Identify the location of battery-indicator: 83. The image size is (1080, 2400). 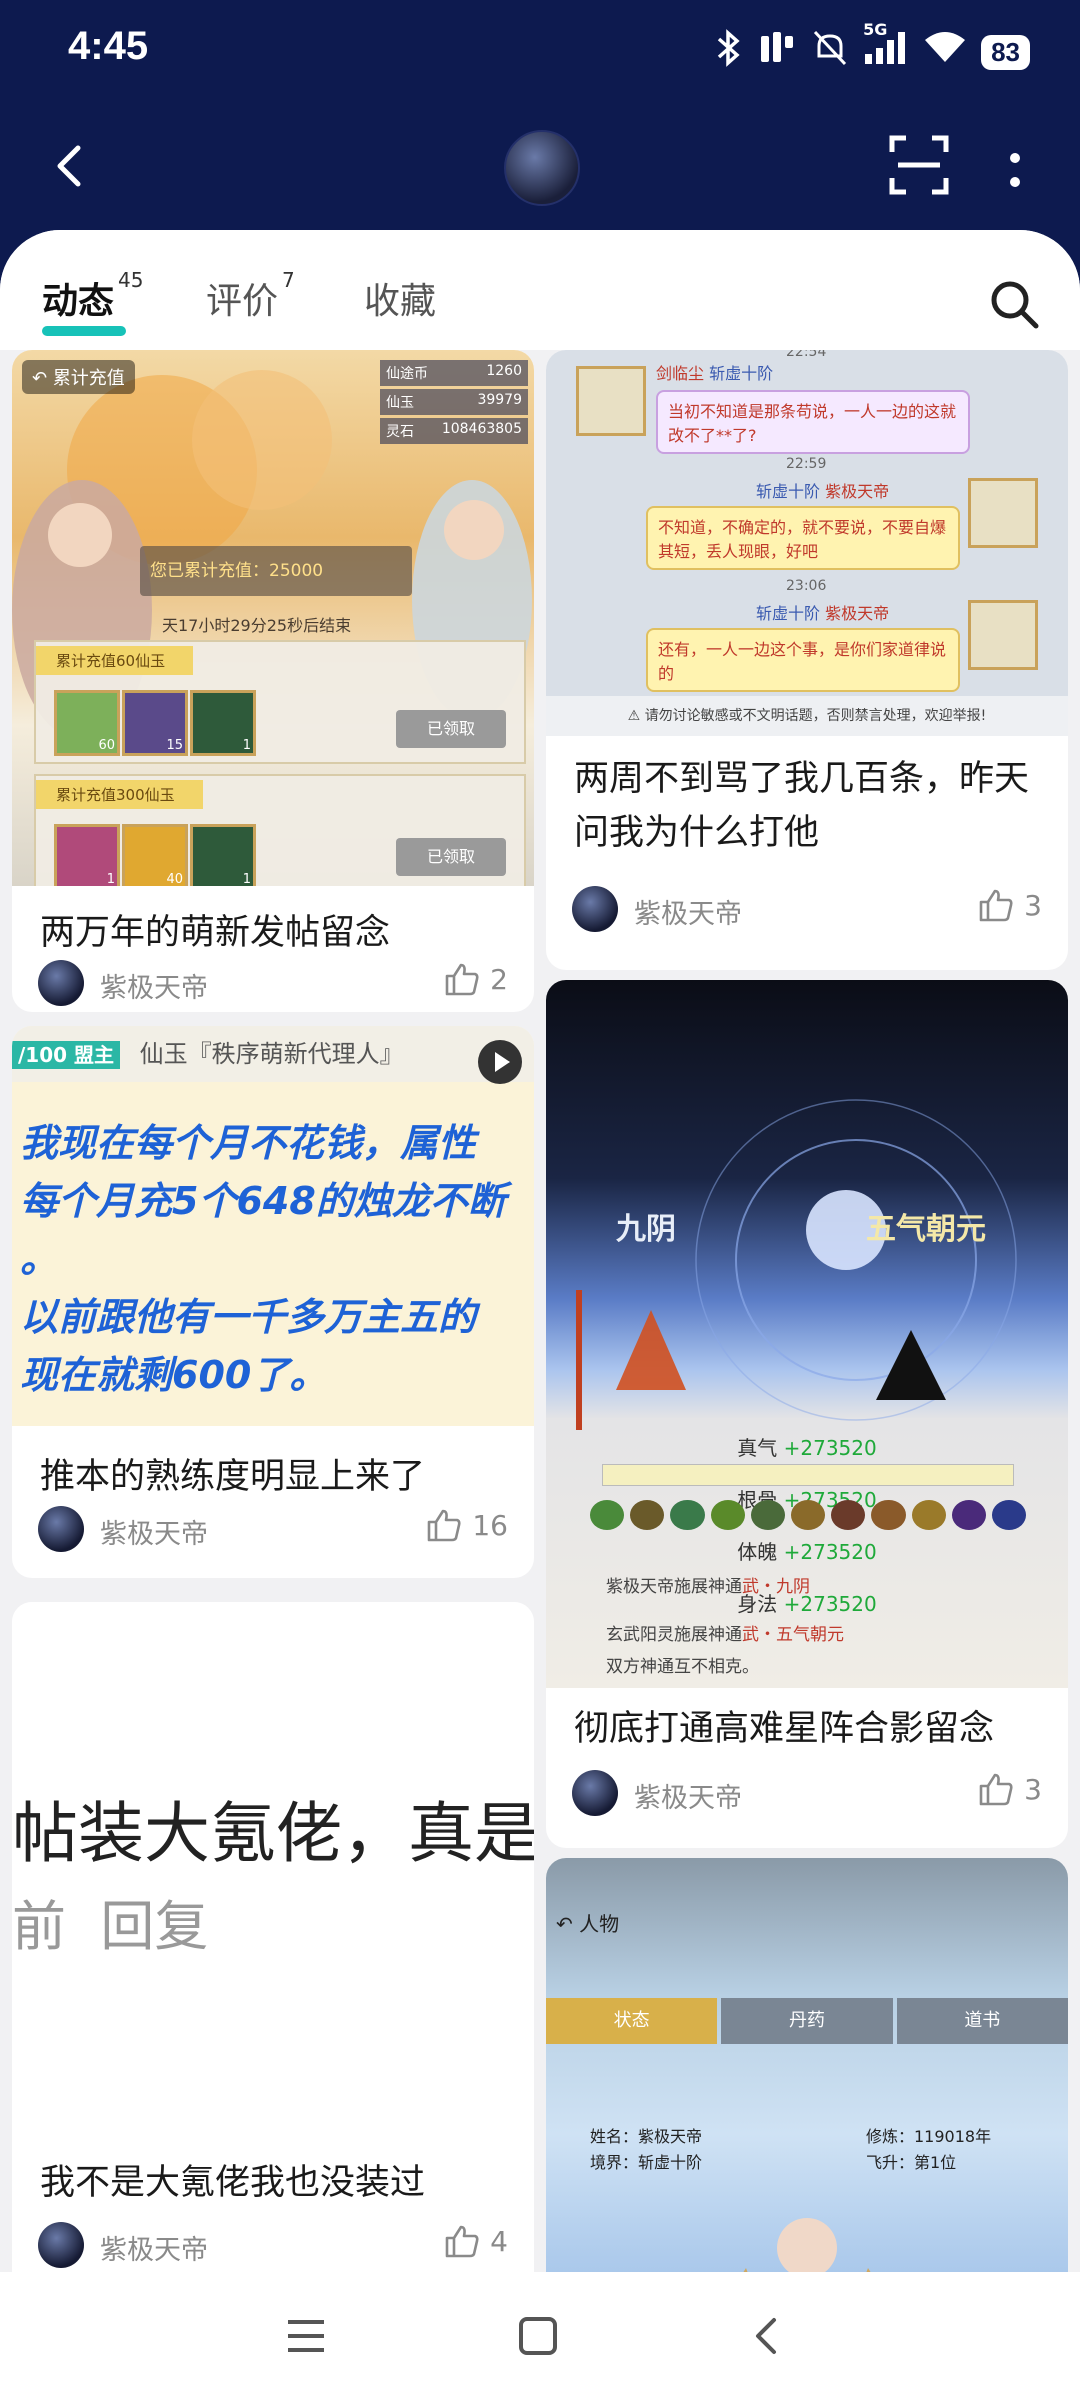
(1005, 52).